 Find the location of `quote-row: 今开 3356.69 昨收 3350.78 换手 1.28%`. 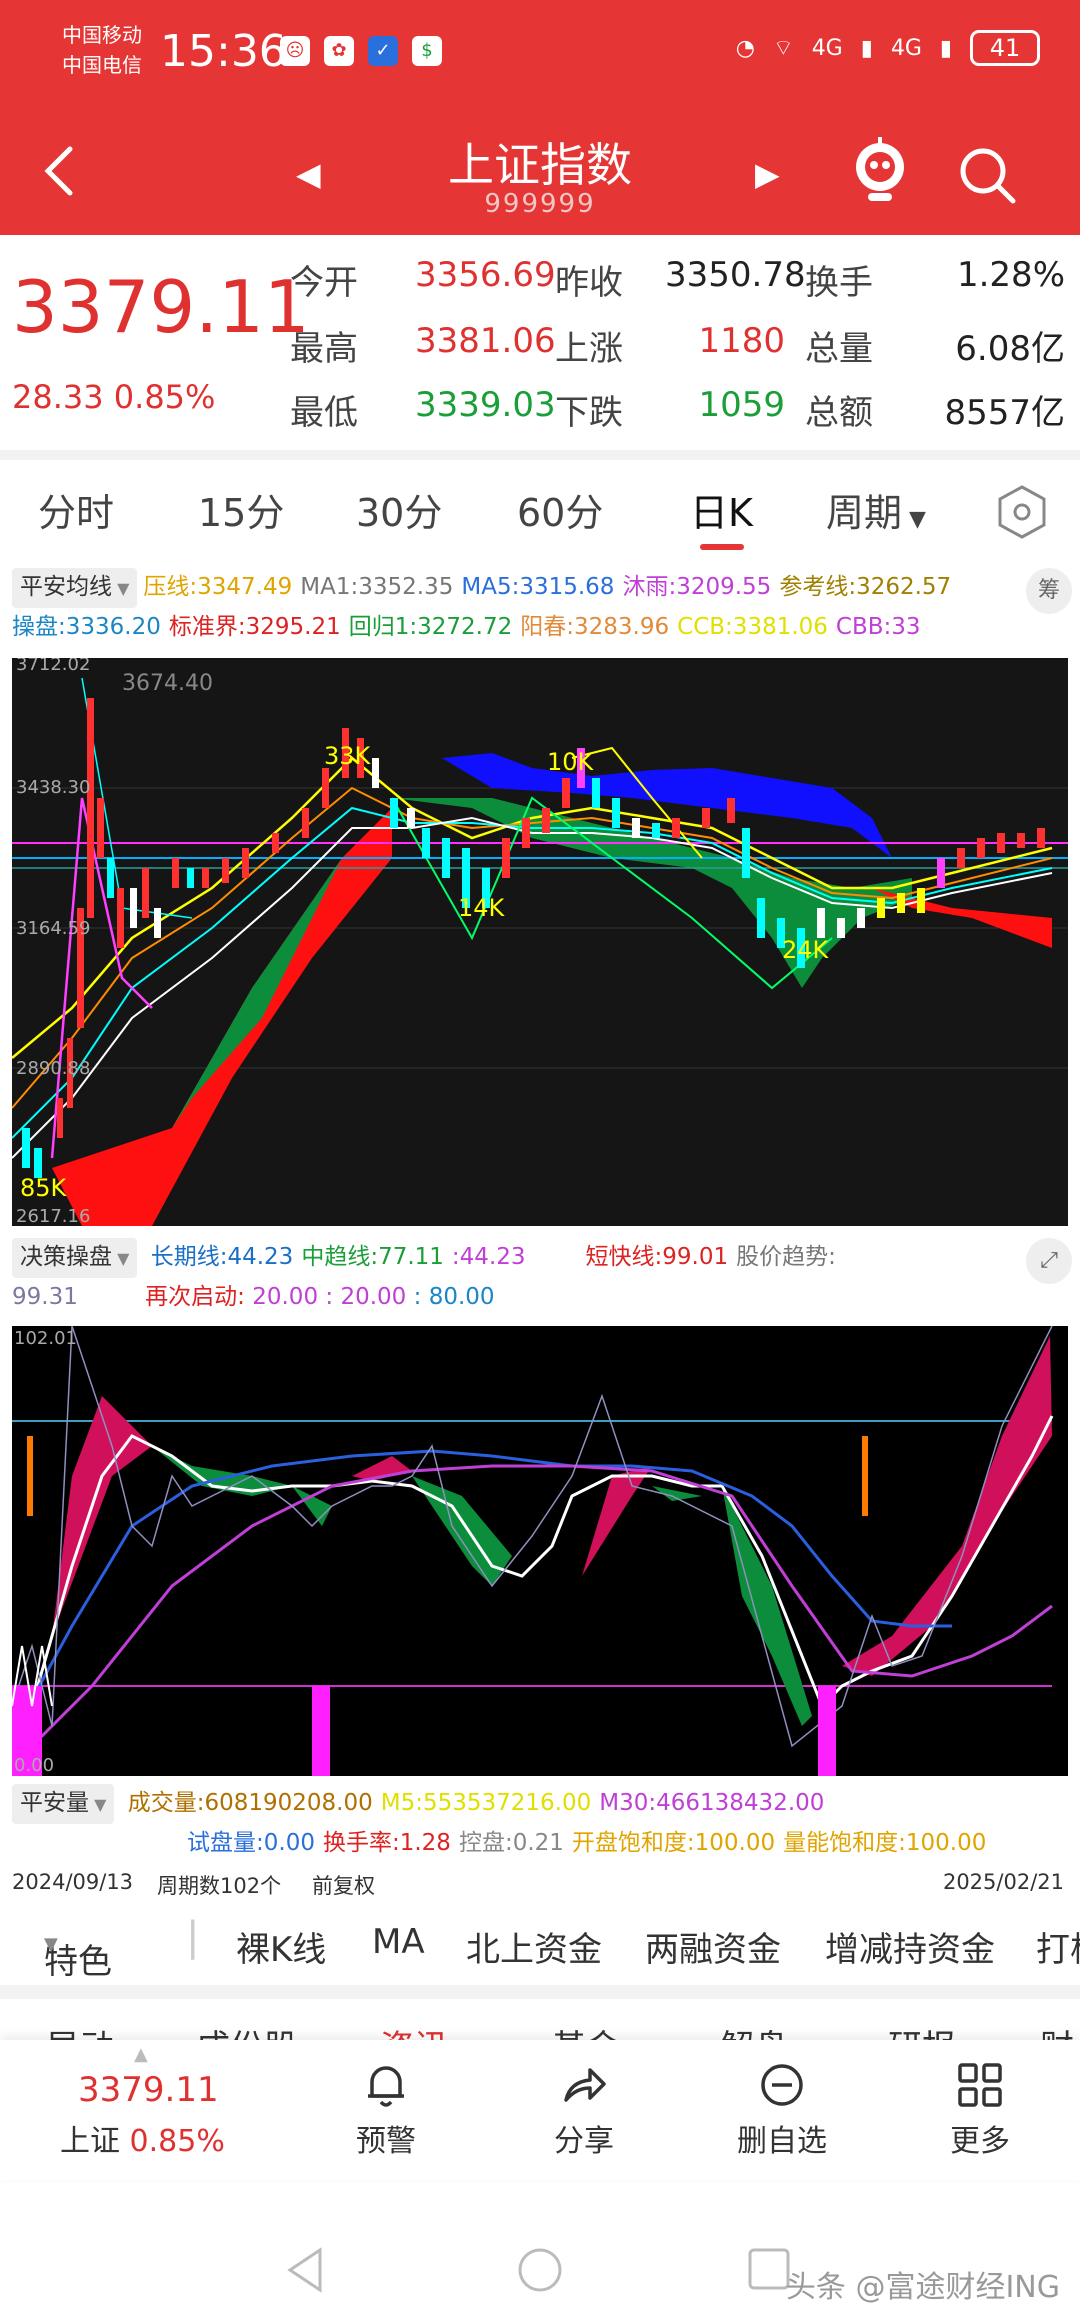

quote-row: 今开 3356.69 昨收 3350.78 换手 1.28% is located at coordinates (677, 279).